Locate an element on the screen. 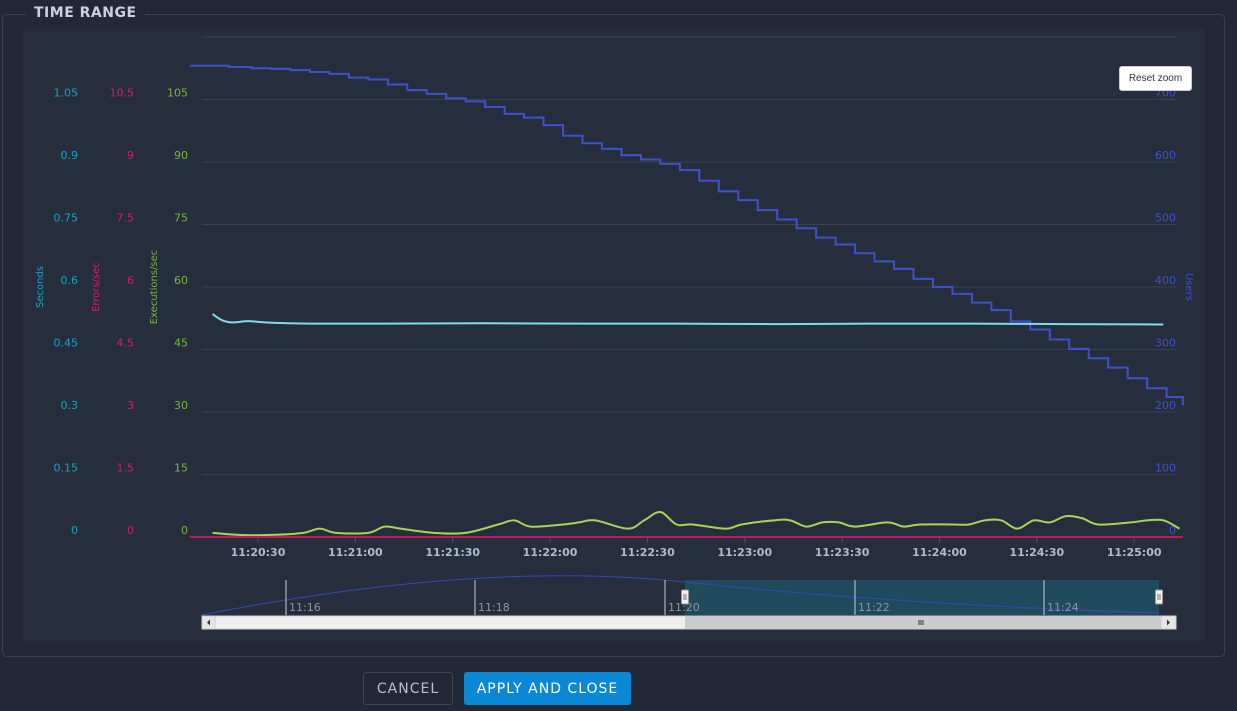 This screenshot has height=711, width=1237. x-tick-label: 11:23:00 is located at coordinates (744, 552).